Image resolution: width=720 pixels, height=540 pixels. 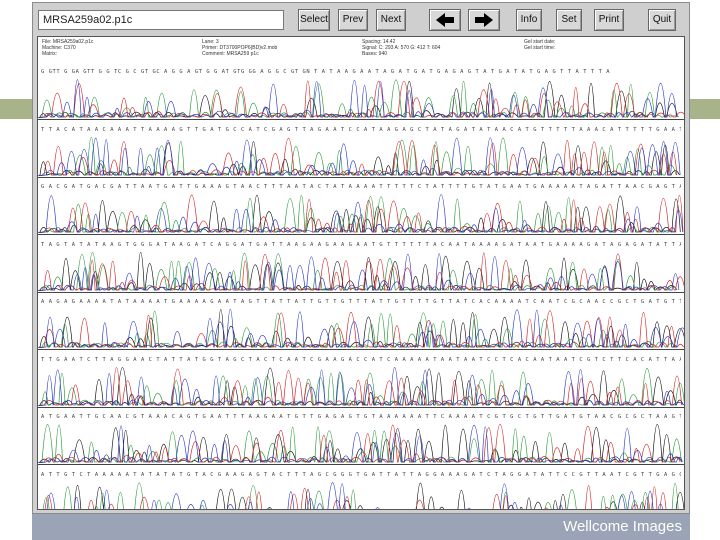 What do you see at coordinates (705, 109) in the screenshot?
I see `decorative-bar-right` at bounding box center [705, 109].